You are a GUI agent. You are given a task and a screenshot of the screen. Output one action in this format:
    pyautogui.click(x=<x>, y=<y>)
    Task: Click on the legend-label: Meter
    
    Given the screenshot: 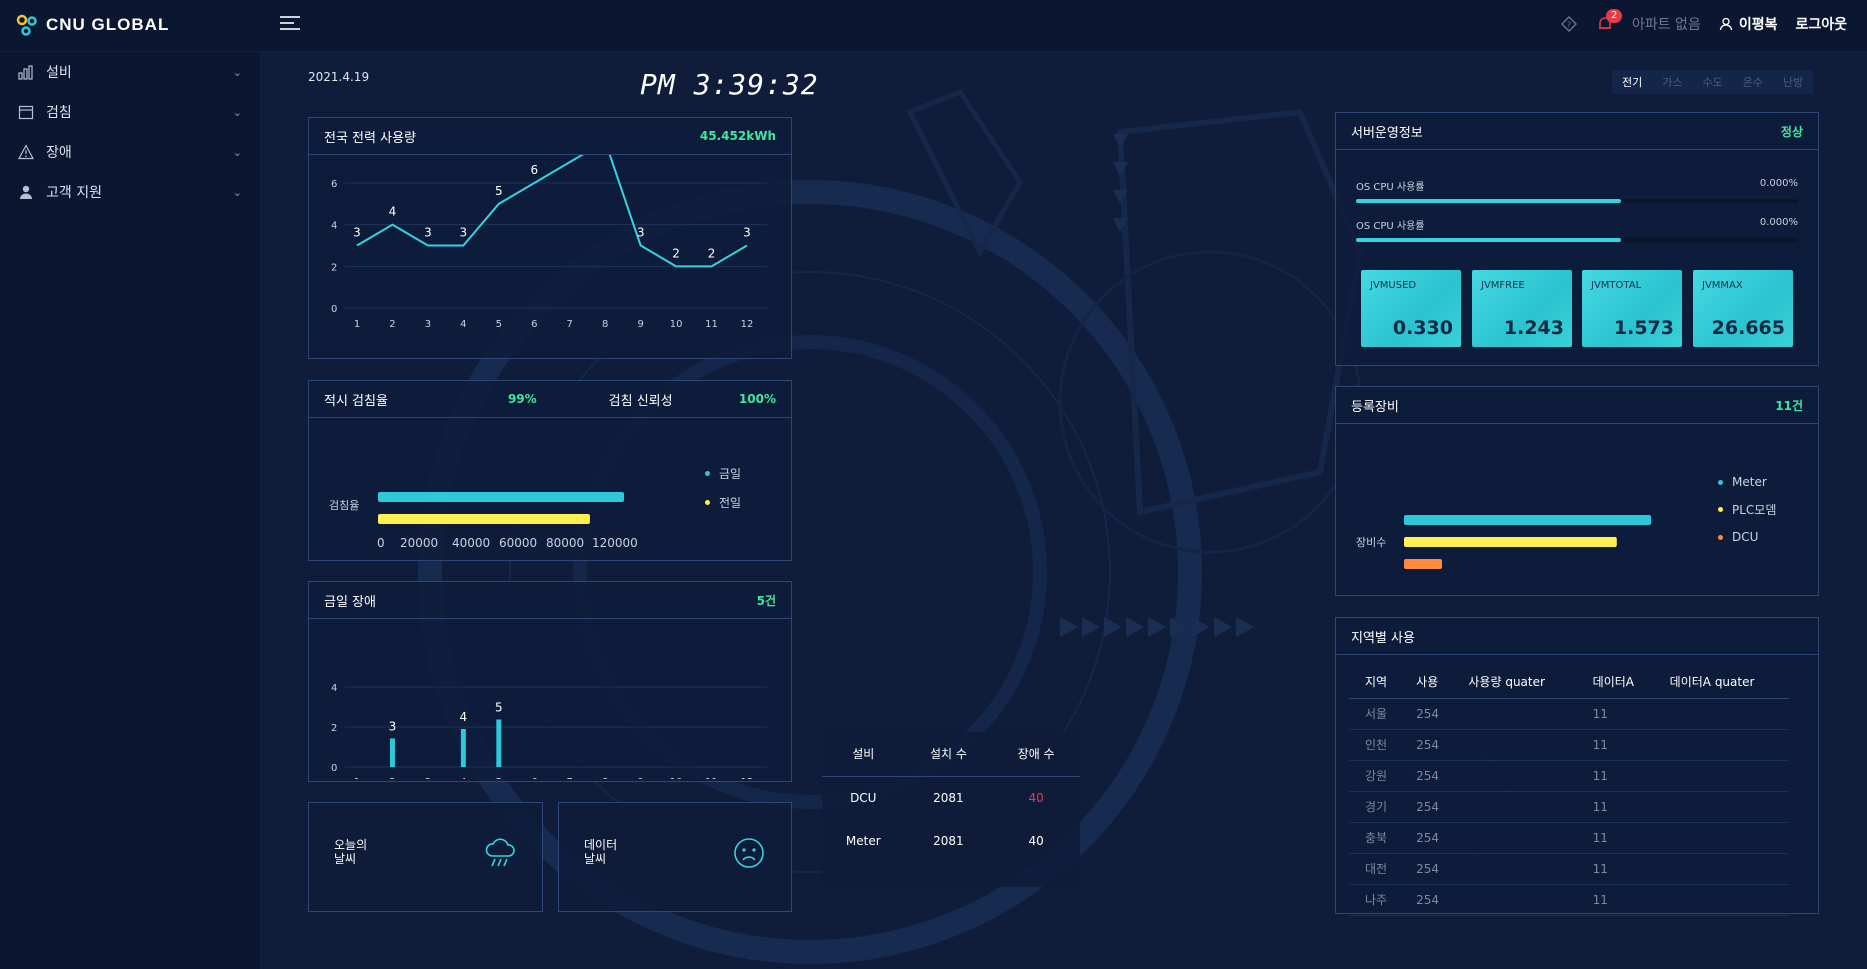 What is the action you would take?
    pyautogui.click(x=1749, y=482)
    